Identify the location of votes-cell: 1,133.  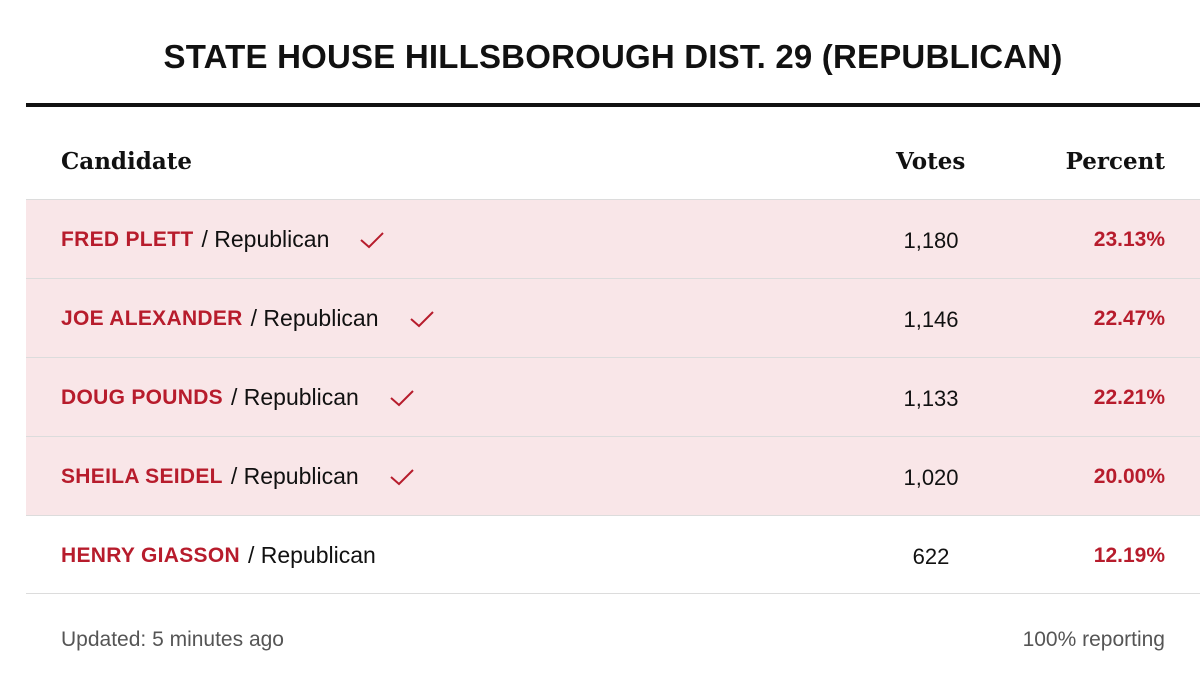
(931, 398).